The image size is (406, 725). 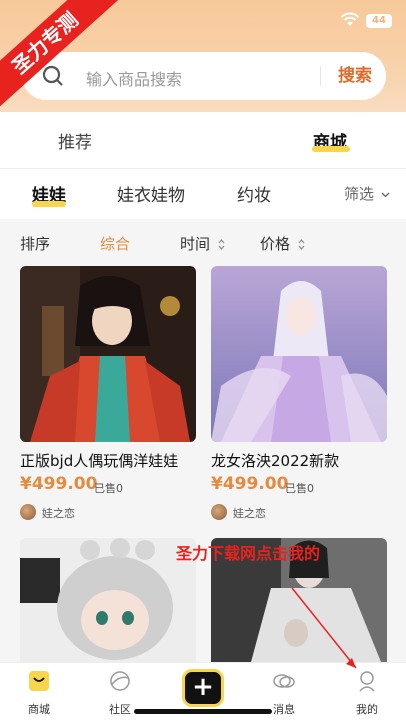 What do you see at coordinates (324, 628) in the screenshot?
I see `arrow-annotation` at bounding box center [324, 628].